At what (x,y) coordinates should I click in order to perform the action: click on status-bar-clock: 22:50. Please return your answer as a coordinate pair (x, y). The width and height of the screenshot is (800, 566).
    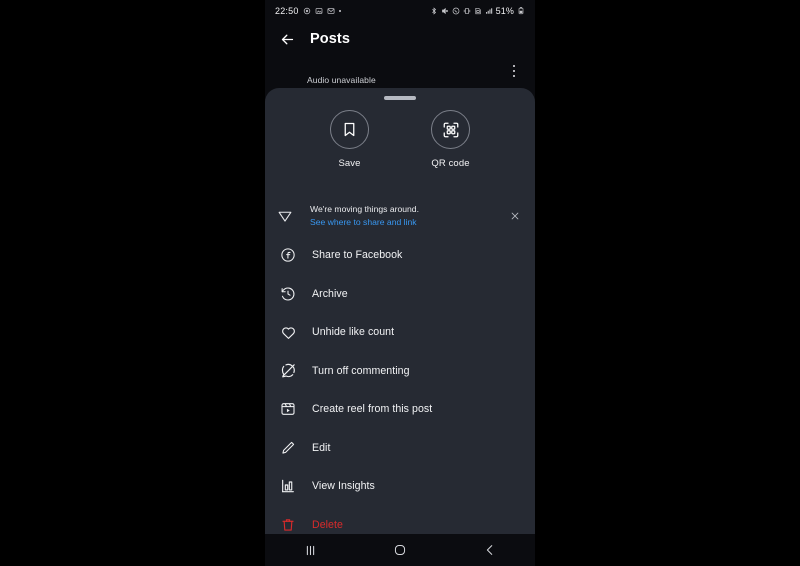
    Looking at the image, I should click on (287, 11).